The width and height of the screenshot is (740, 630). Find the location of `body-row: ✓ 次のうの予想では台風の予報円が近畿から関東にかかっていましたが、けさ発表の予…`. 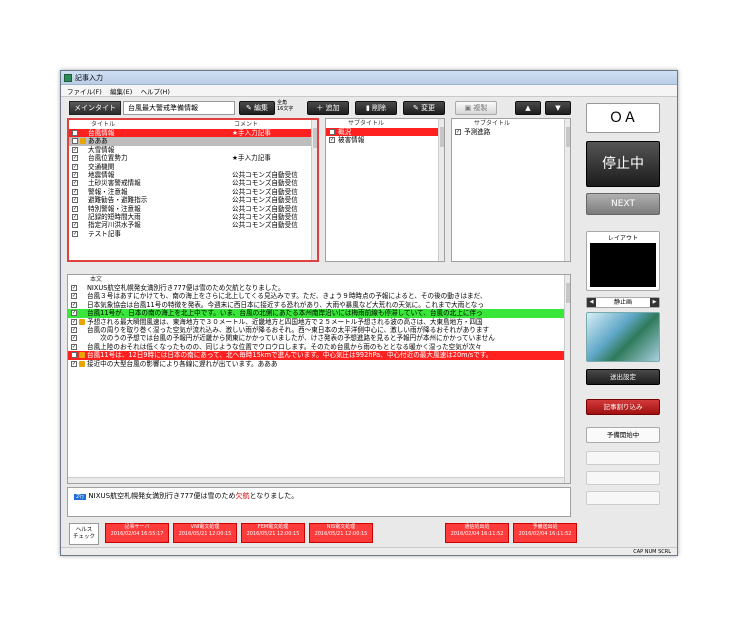

body-row: ✓ 次のうの予想では台風の予報円が近畿から関東にかかっていましたが、けさ発表の予… is located at coordinates (319, 338).